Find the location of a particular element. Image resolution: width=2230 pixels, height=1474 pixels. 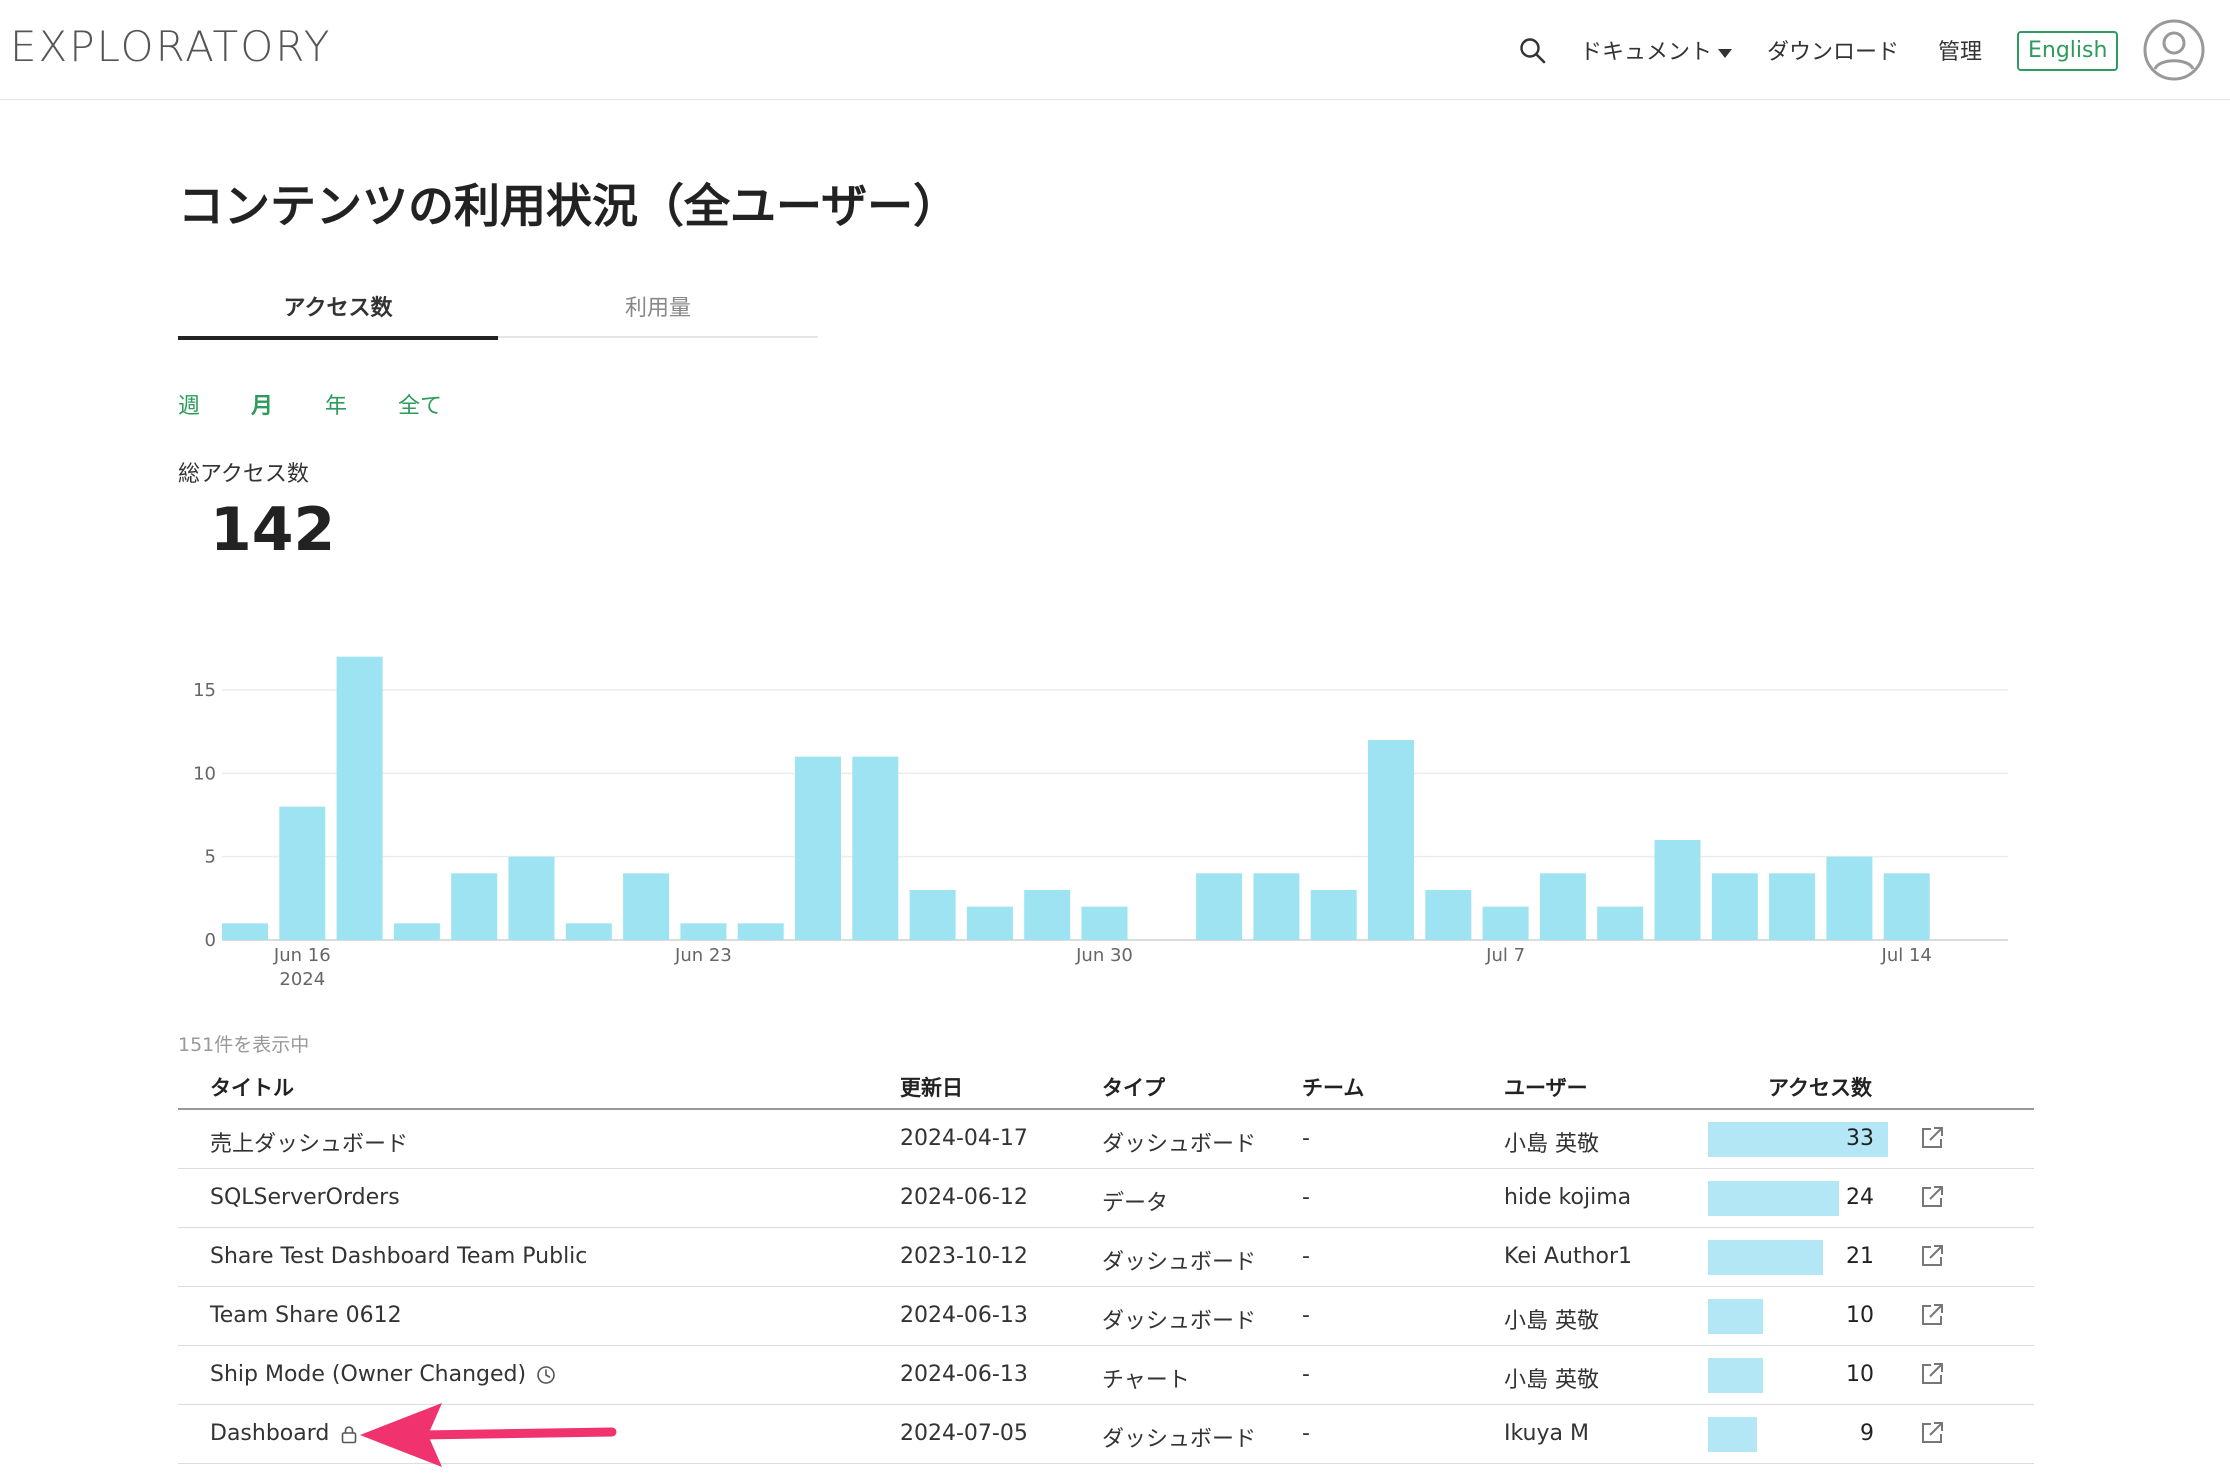

tab-usage: 利用量 is located at coordinates (658, 306).